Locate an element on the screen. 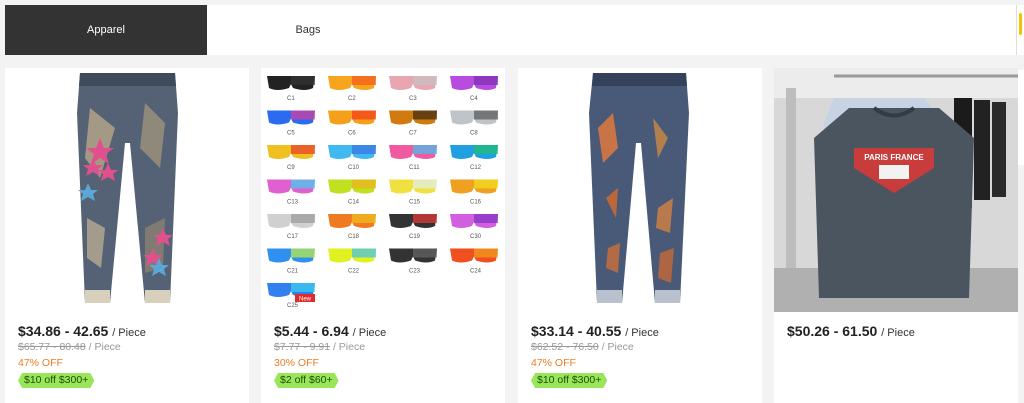 The image size is (1024, 403). print-text: PARIS FRANCE is located at coordinates (894, 157).